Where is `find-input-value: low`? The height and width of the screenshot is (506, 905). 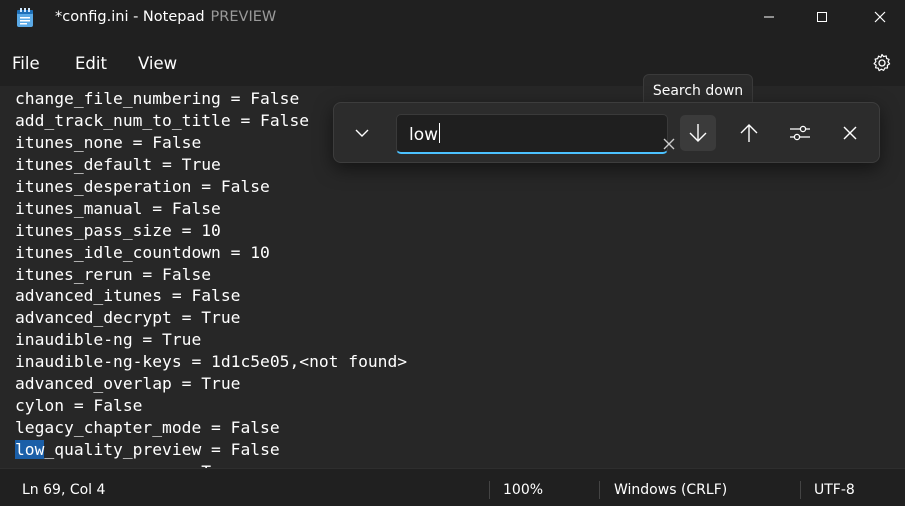
find-input-value: low is located at coordinates (424, 135).